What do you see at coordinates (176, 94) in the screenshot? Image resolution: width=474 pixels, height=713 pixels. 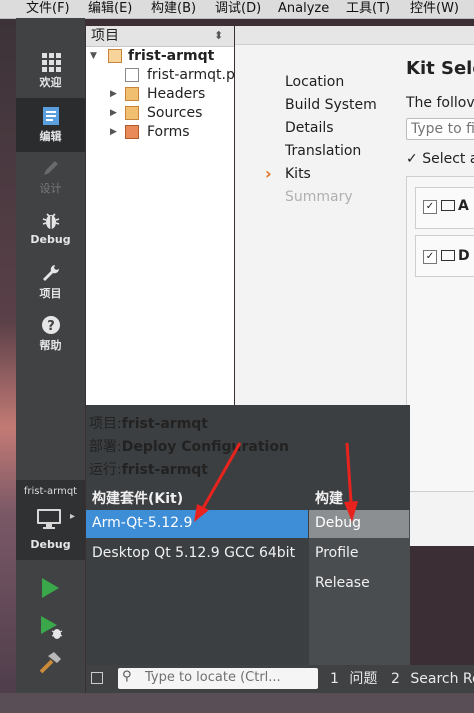 I see `tree-item-label: Headers` at bounding box center [176, 94].